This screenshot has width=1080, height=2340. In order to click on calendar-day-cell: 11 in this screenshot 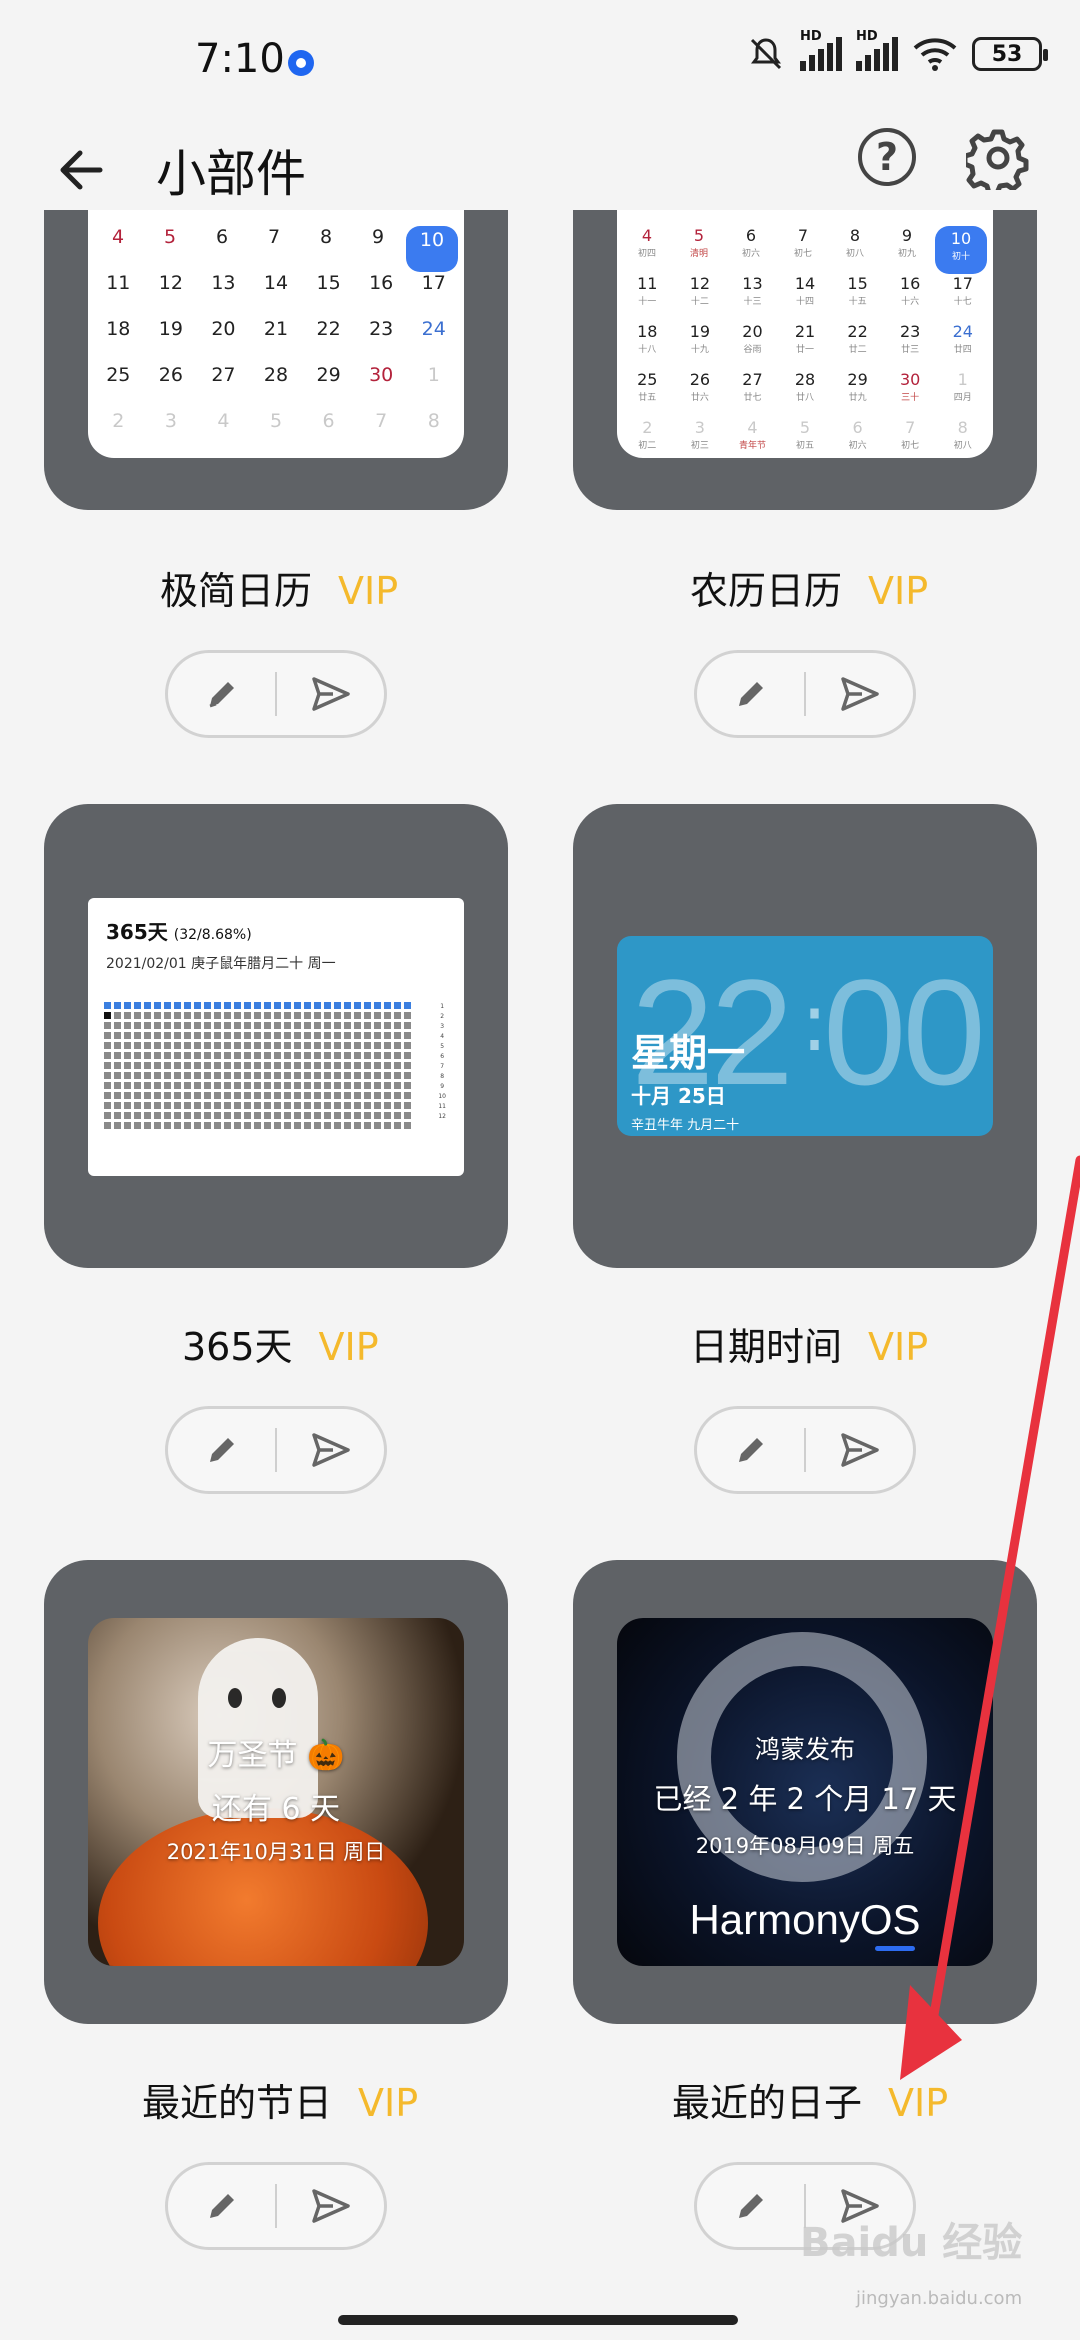, I will do `click(118, 295)`.